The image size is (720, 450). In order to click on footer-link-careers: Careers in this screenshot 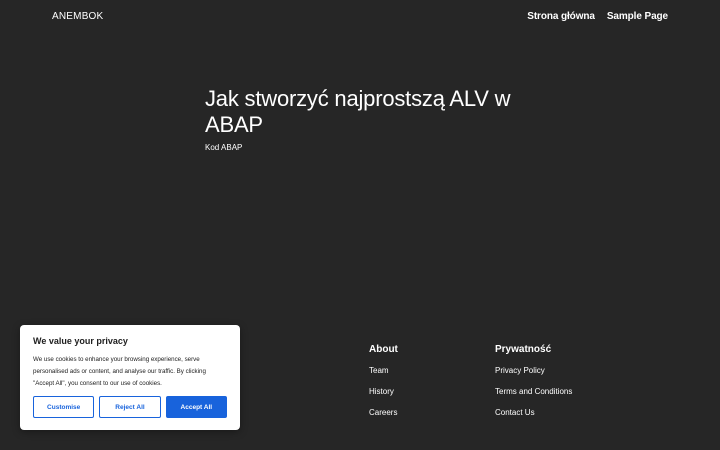, I will do `click(383, 412)`.